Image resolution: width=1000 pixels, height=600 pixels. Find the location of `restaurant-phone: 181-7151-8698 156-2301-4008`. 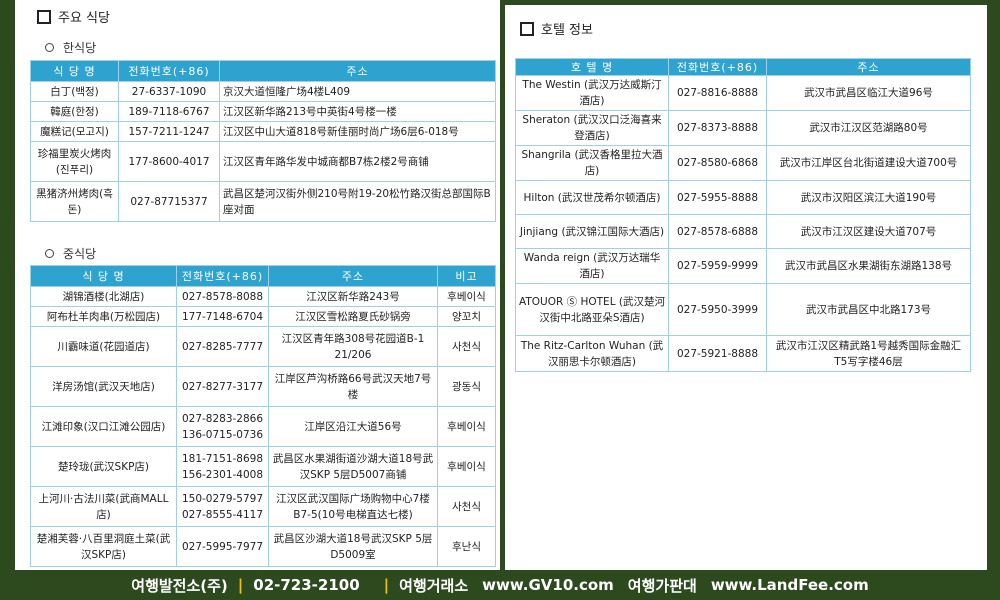

restaurant-phone: 181-7151-8698 156-2301-4008 is located at coordinates (222, 466).